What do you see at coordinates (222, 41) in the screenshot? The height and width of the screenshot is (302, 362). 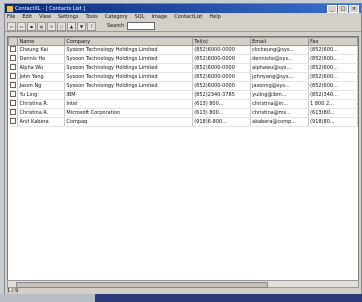 I see `column-header-tel: Tel(o)` at bounding box center [222, 41].